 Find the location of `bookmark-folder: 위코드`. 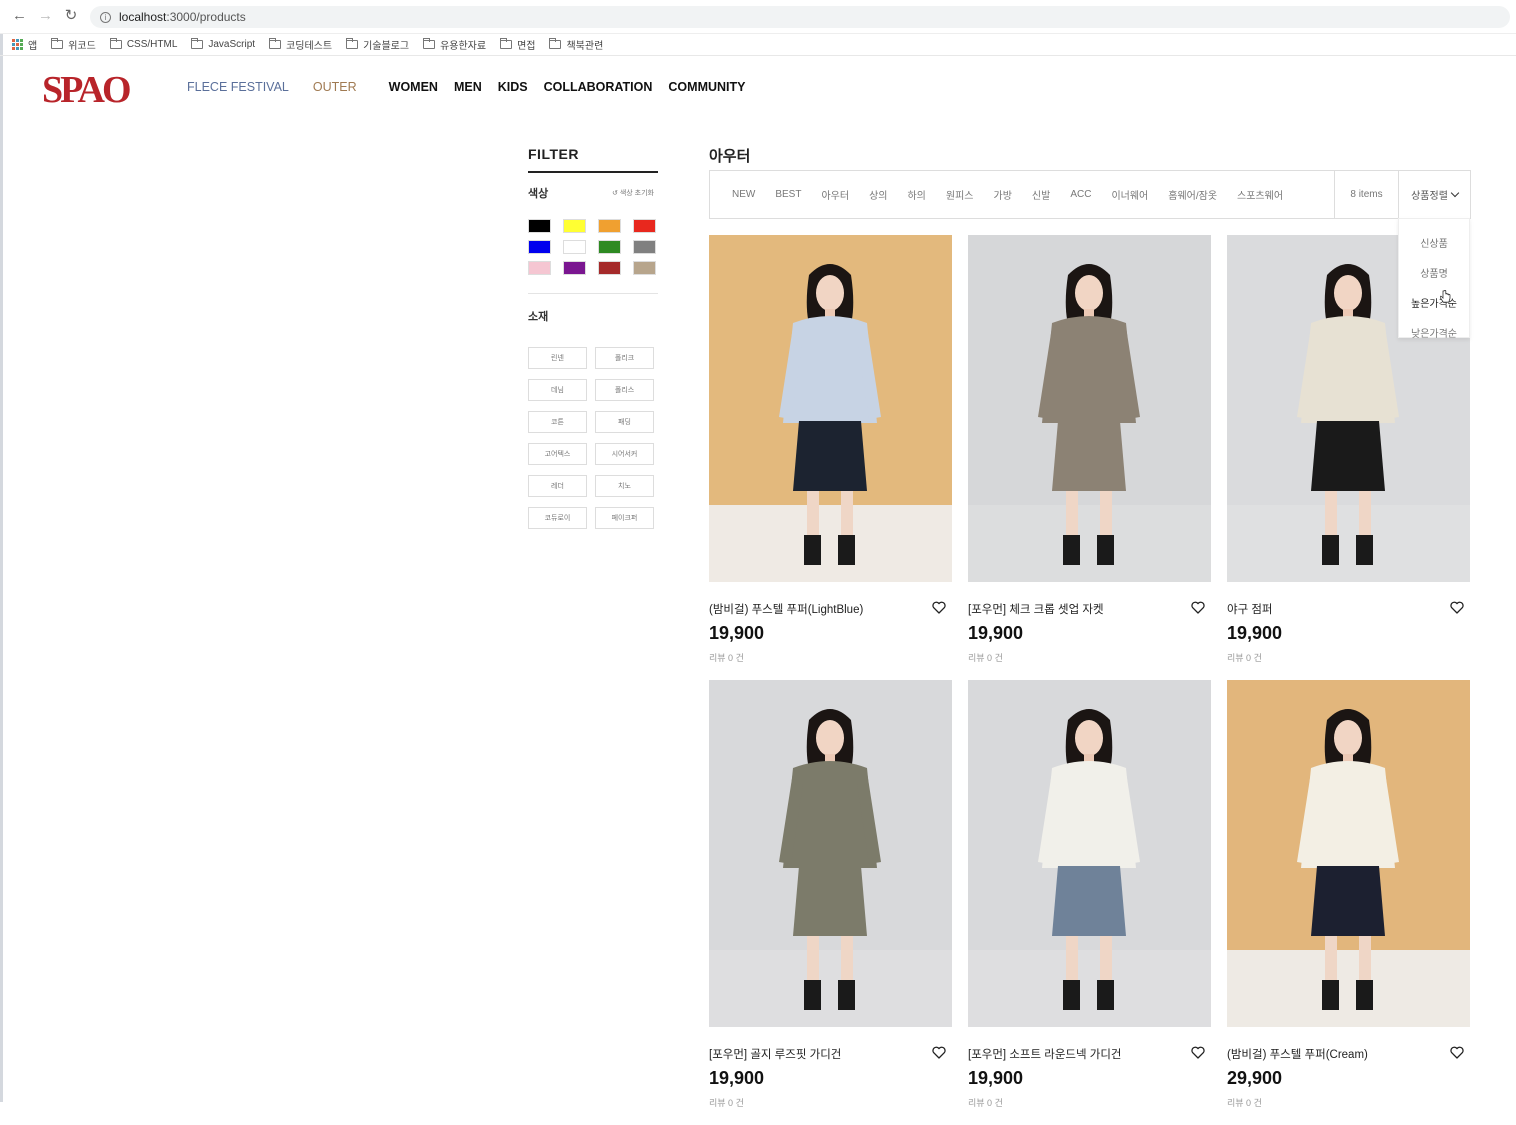

bookmark-folder: 위코드 is located at coordinates (73, 44).